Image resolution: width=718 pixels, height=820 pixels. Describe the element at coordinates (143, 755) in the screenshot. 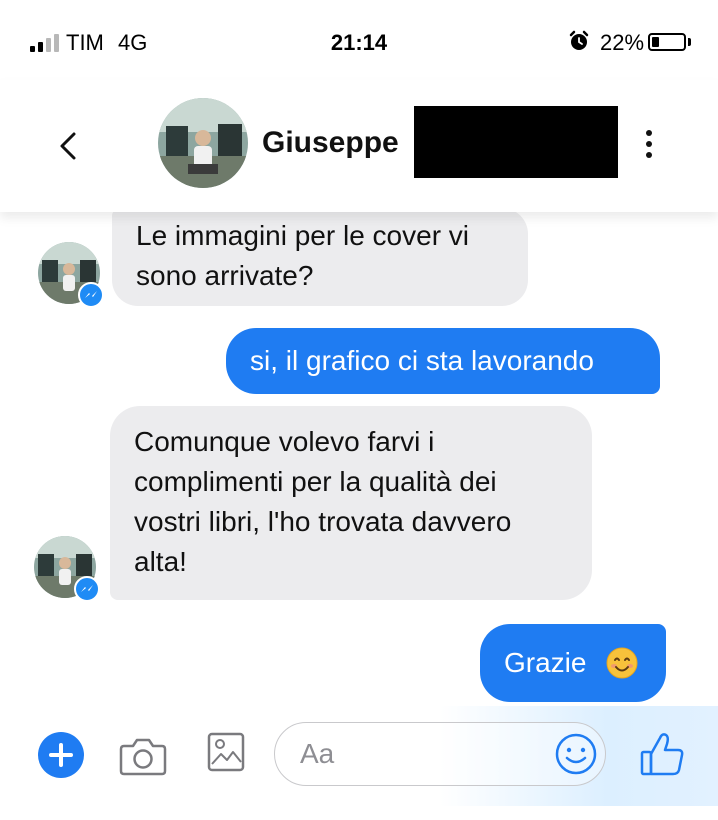

I see `camera-icon` at that location.